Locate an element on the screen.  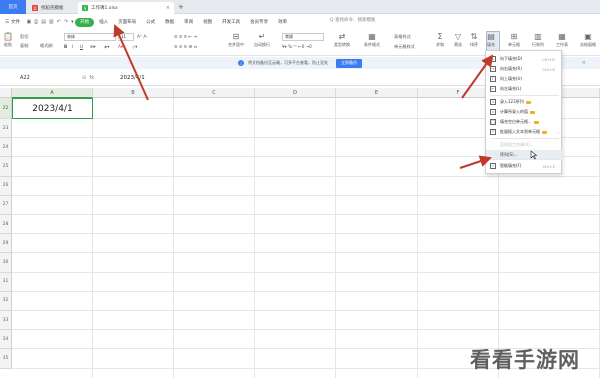
clear-icon: ◇▾ is located at coordinates (134, 46).